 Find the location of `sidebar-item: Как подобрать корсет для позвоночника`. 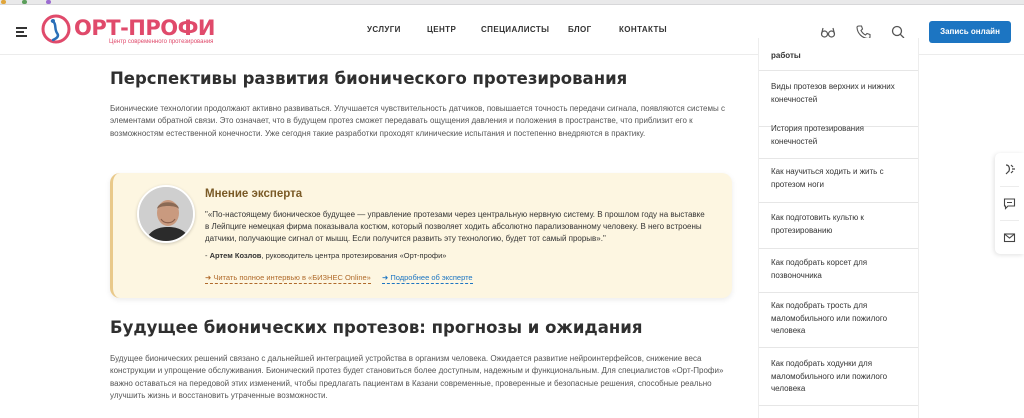

sidebar-item: Как подобрать корсет для позвоночника is located at coordinates (838, 275).